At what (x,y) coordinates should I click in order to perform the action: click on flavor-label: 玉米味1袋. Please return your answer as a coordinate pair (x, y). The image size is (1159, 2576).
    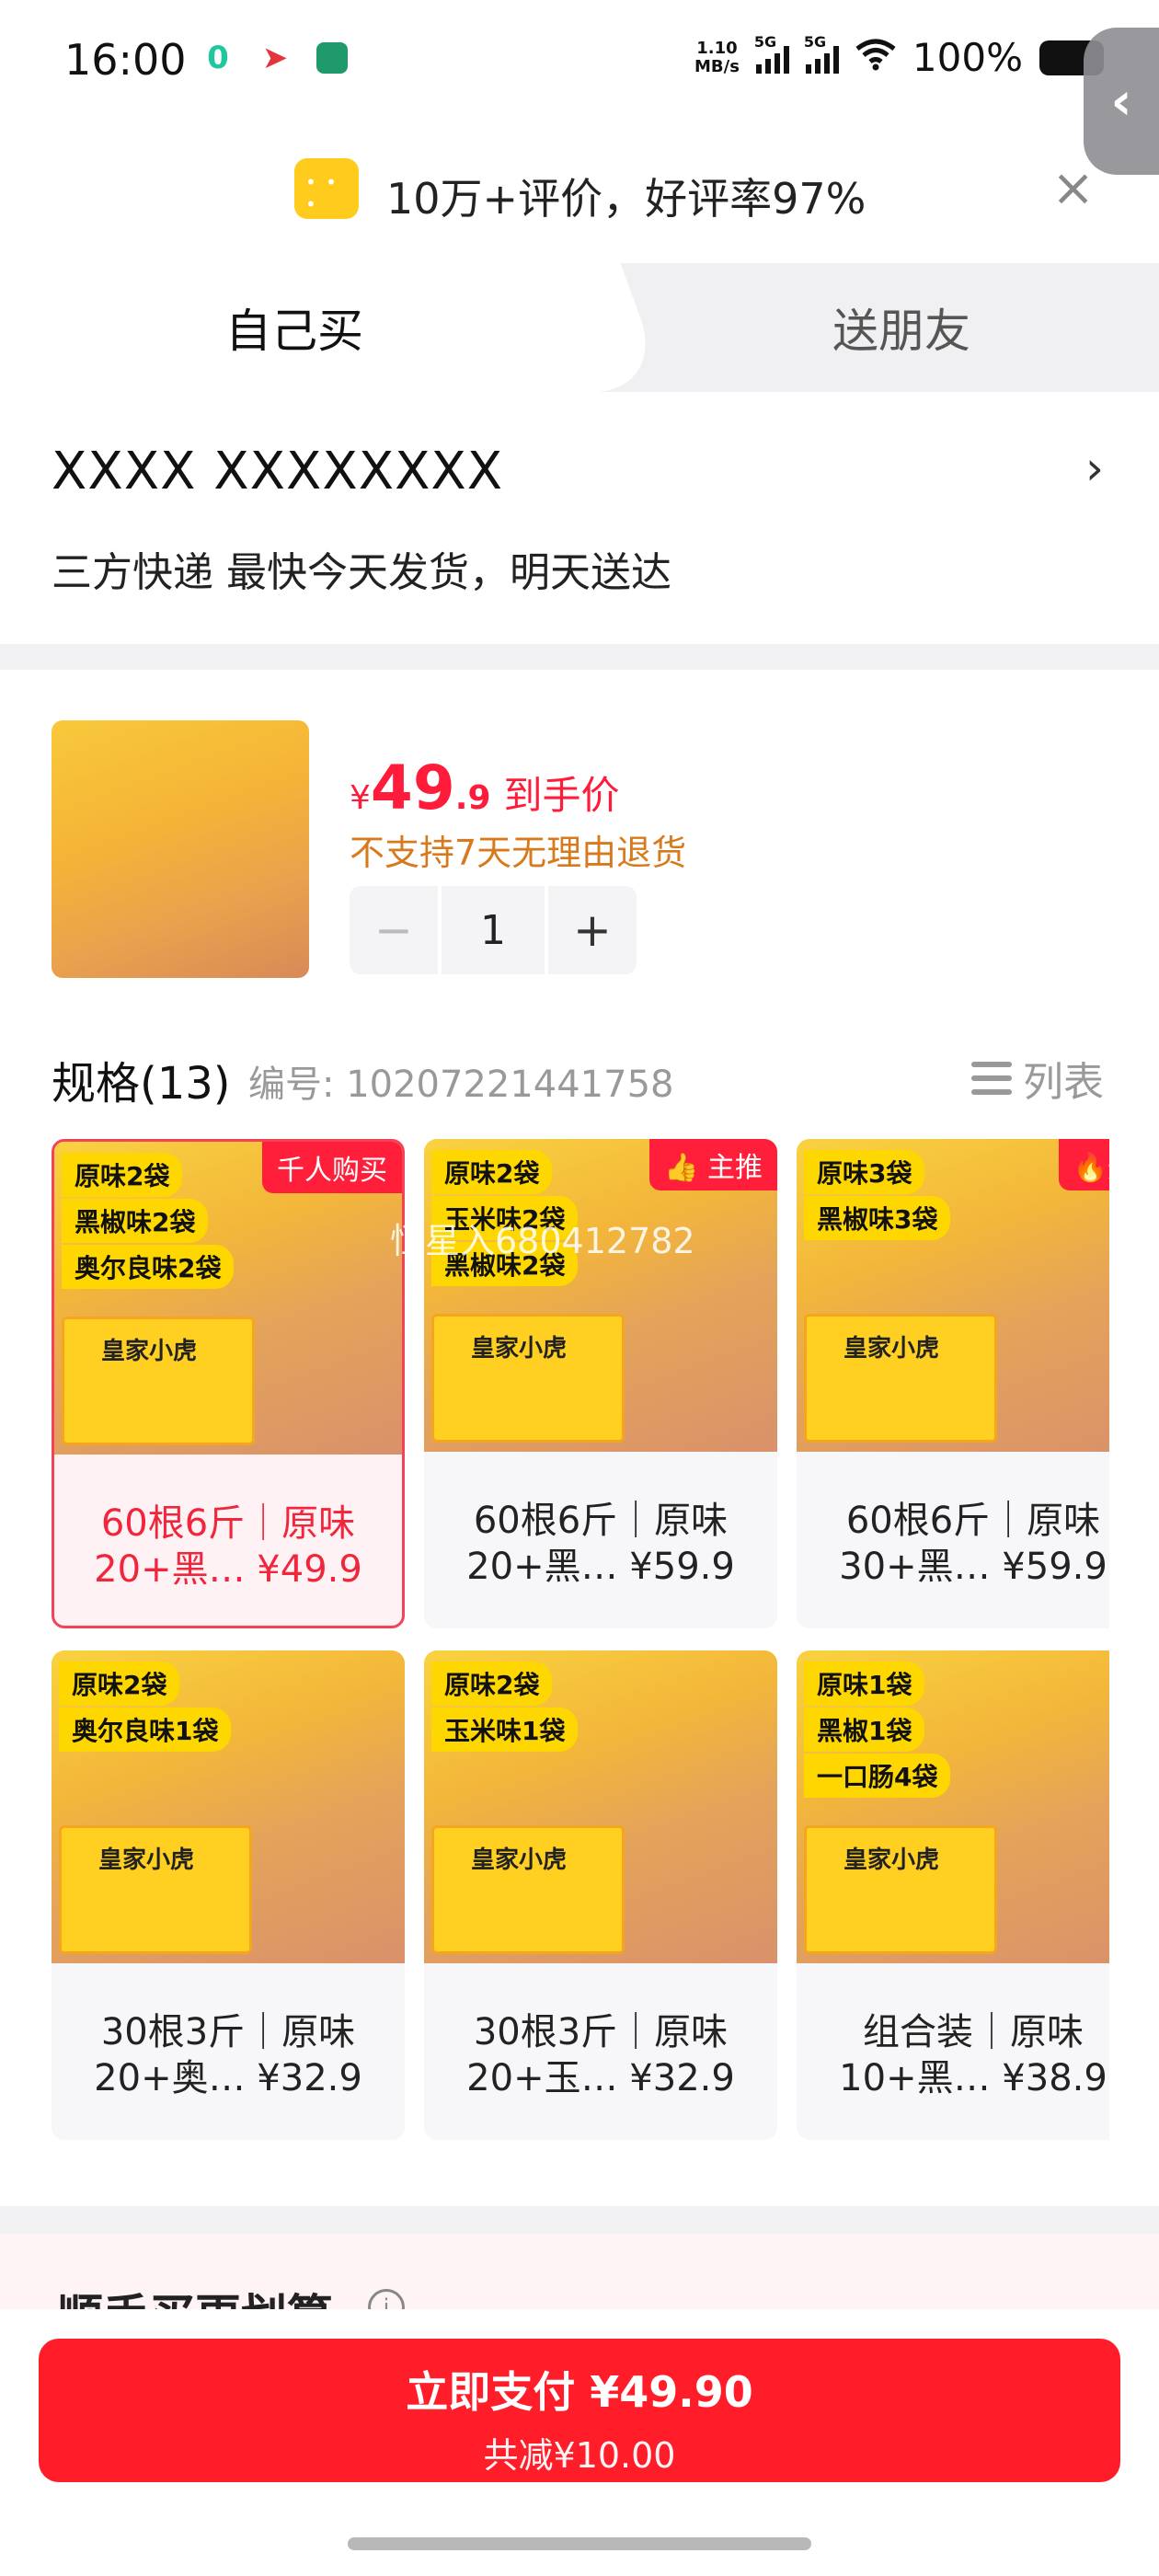
    Looking at the image, I should click on (505, 1730).